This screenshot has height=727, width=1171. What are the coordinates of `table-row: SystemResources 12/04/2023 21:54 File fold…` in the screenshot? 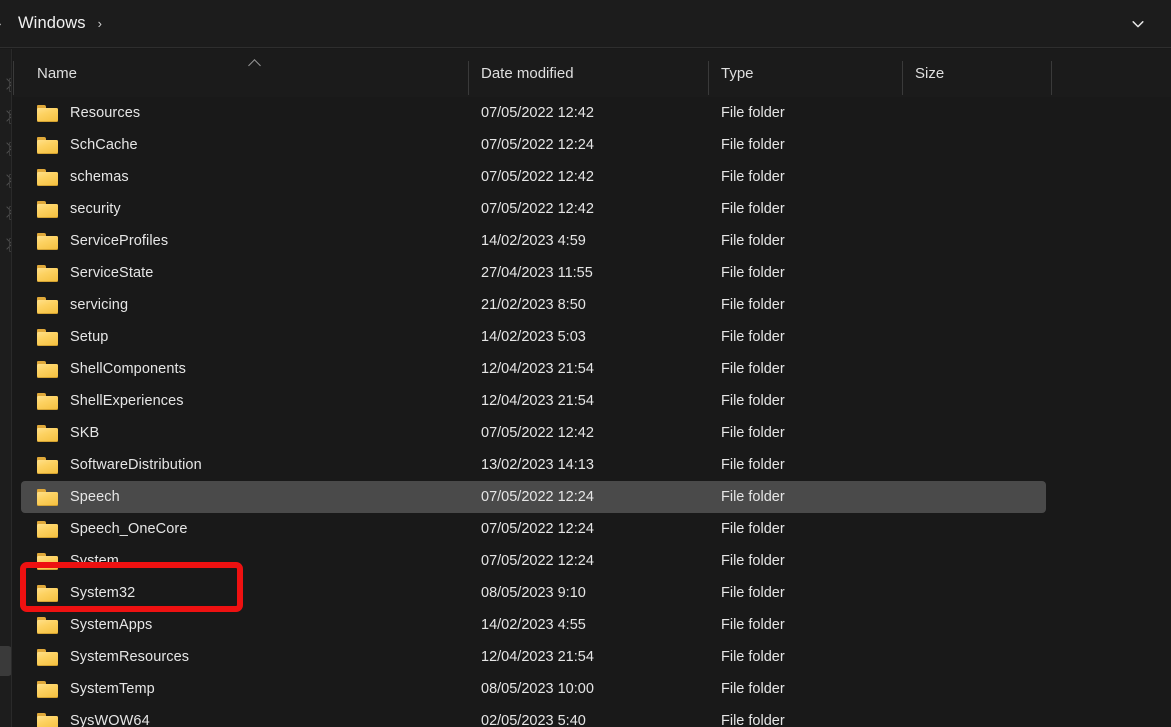 It's located at (592, 657).